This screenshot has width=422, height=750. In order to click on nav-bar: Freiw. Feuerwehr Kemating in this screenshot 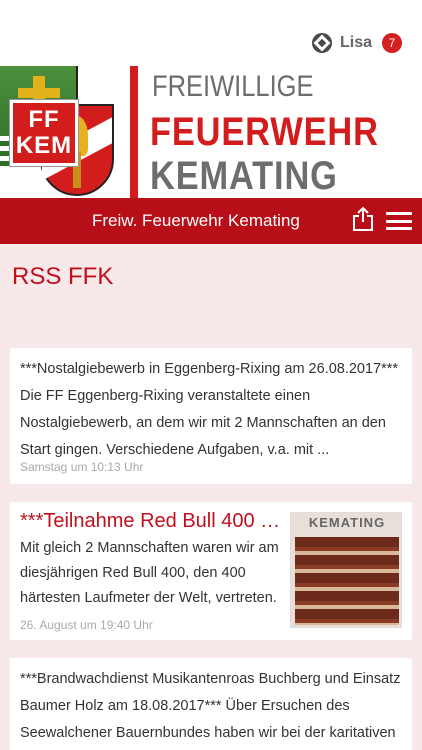, I will do `click(211, 221)`.